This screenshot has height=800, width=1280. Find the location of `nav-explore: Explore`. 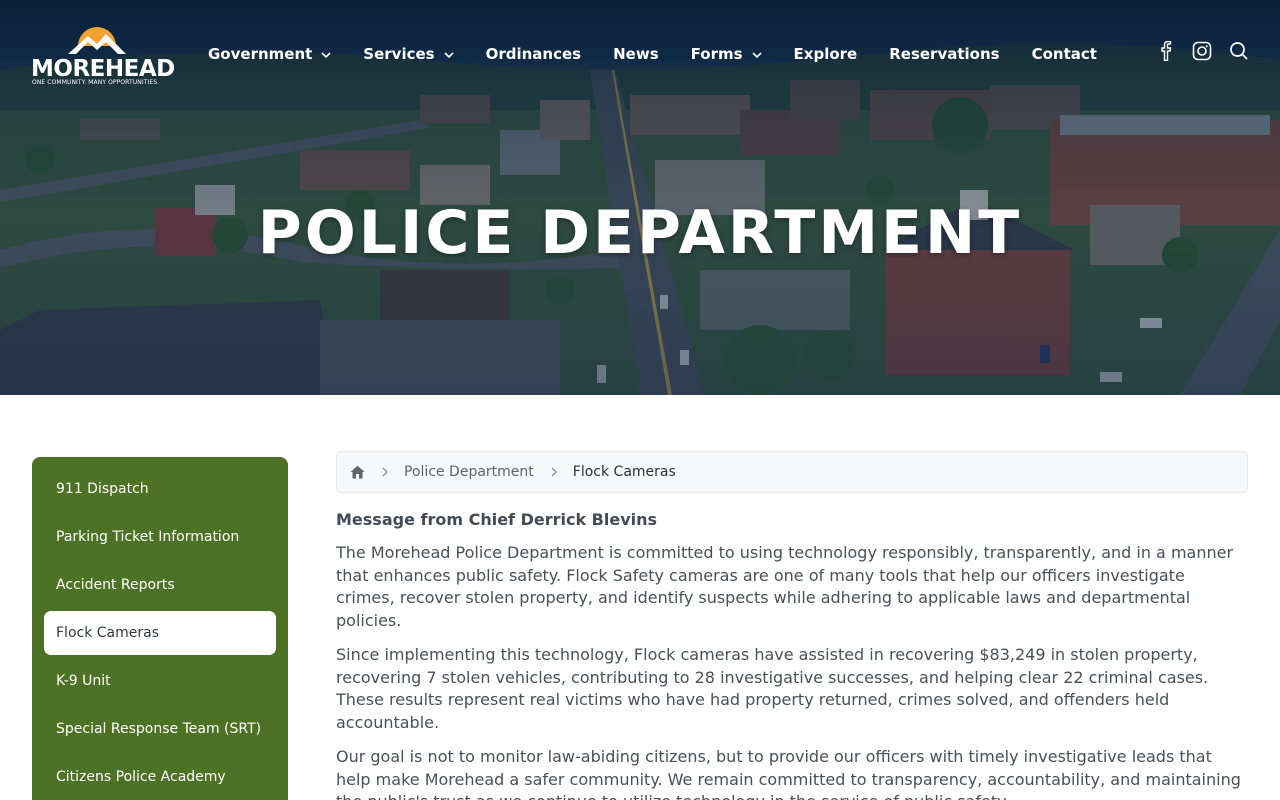

nav-explore: Explore is located at coordinates (826, 54).